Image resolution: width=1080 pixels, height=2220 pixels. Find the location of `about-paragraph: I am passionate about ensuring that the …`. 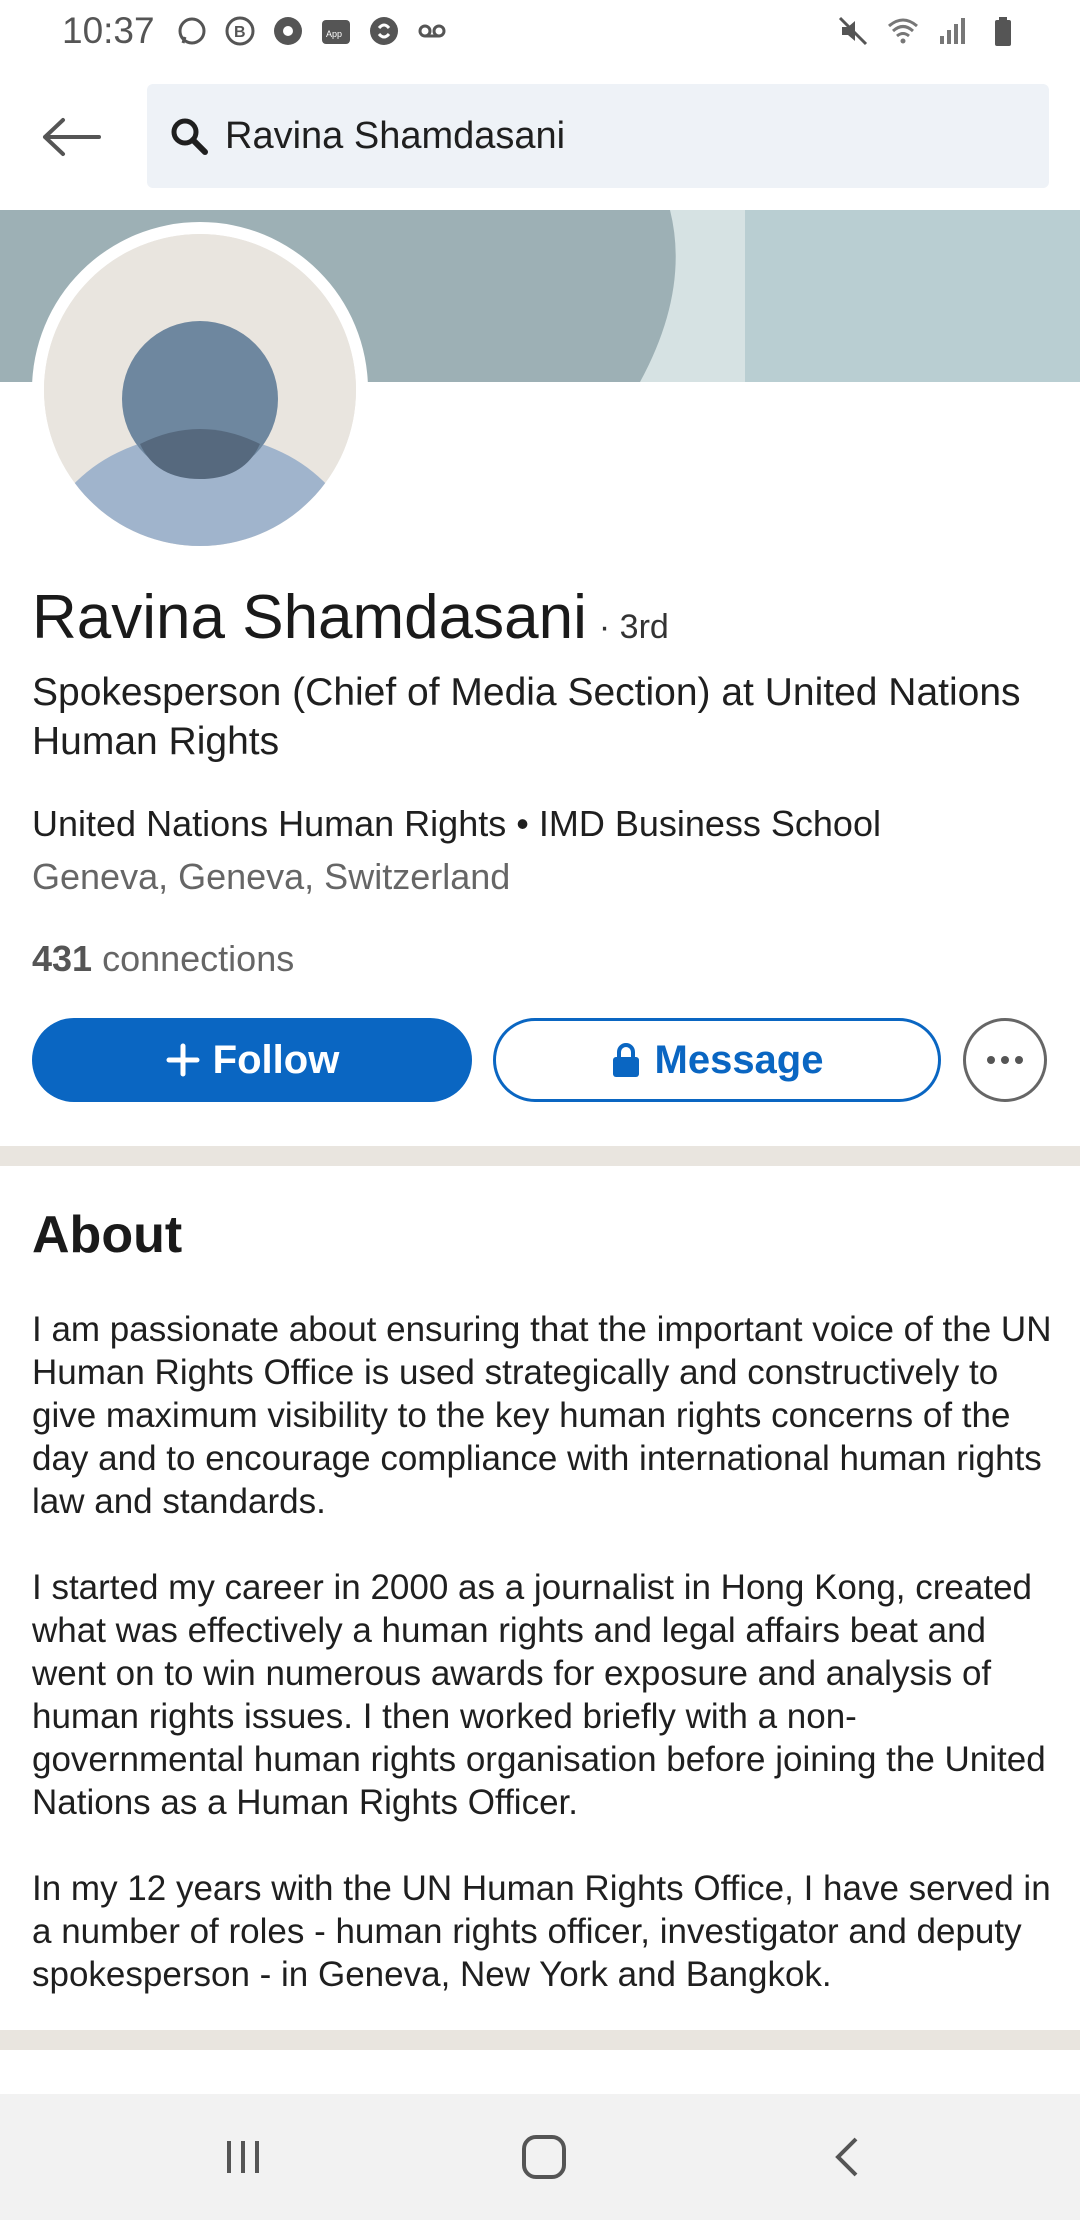

about-paragraph: I am passionate about ensuring that the … is located at coordinates (542, 1415).